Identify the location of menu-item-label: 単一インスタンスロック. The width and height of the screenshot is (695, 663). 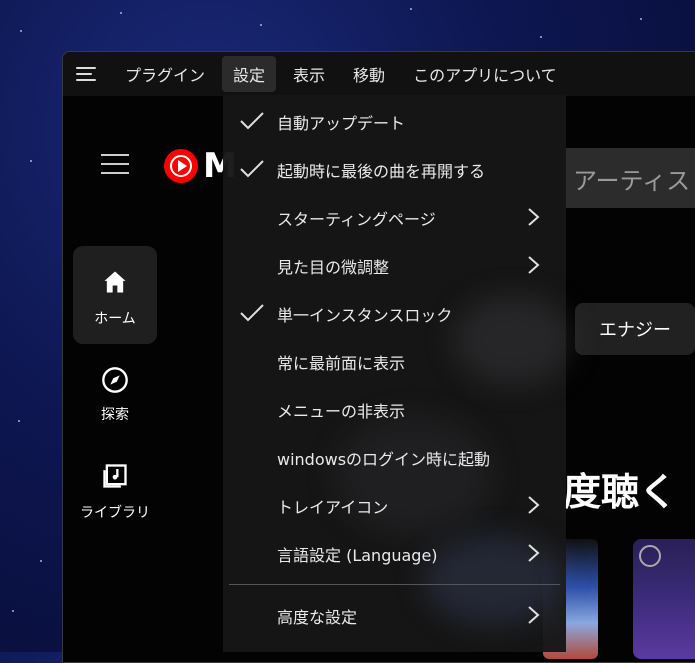
(365, 315).